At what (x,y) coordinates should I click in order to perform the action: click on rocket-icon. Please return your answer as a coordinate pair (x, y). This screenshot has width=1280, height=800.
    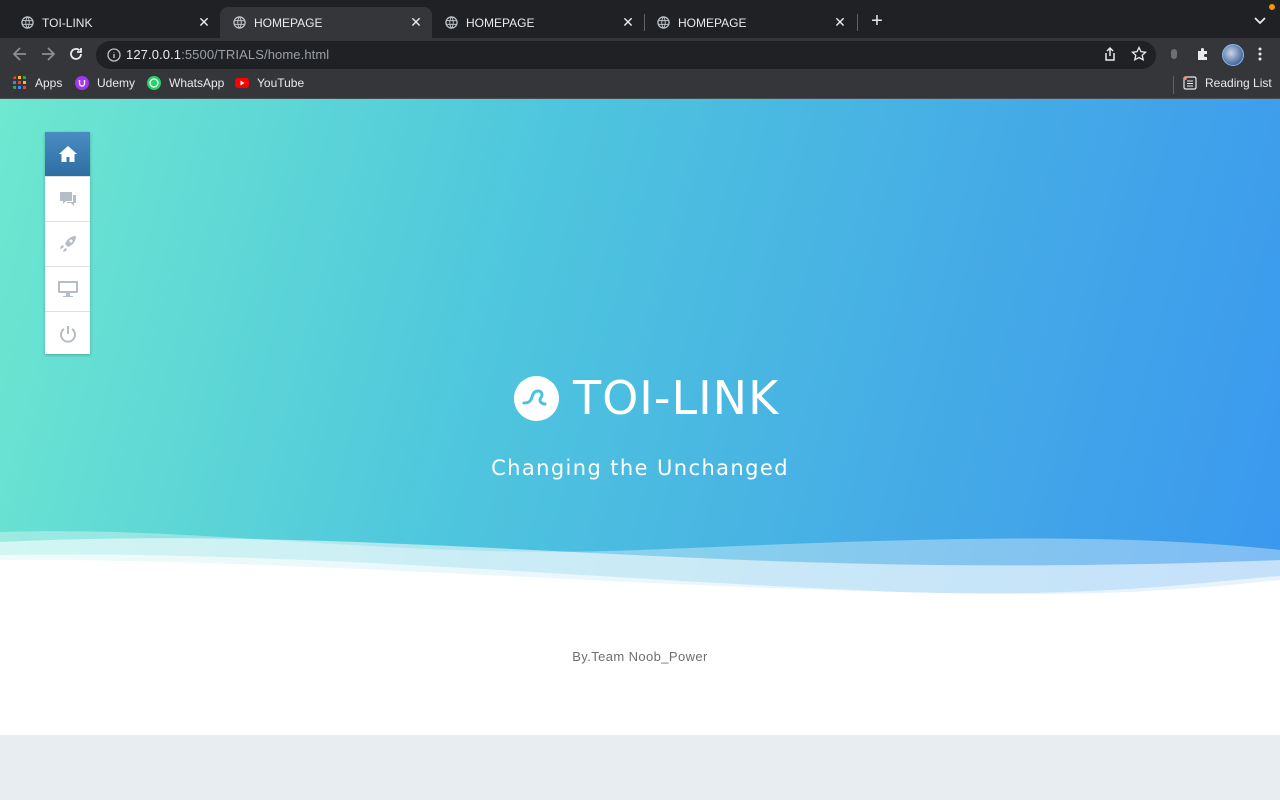
    Looking at the image, I should click on (67, 244).